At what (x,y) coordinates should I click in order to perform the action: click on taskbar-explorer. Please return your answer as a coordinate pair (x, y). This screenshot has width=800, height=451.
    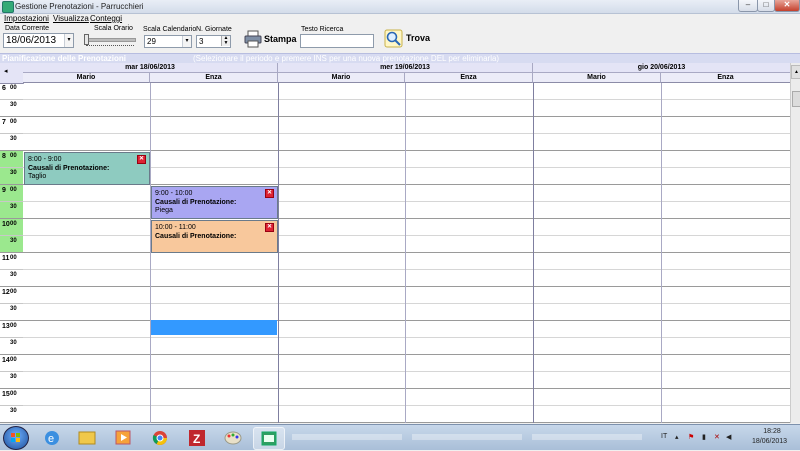
    Looking at the image, I should click on (87, 437).